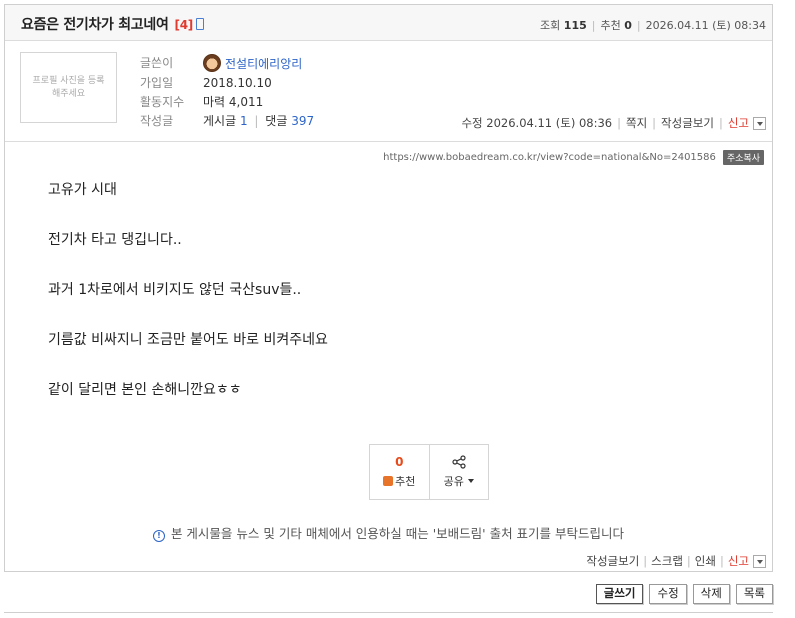 This screenshot has width=795, height=618. I want to click on post-date: 2026.04.11 (토) 08:34, so click(705, 25).